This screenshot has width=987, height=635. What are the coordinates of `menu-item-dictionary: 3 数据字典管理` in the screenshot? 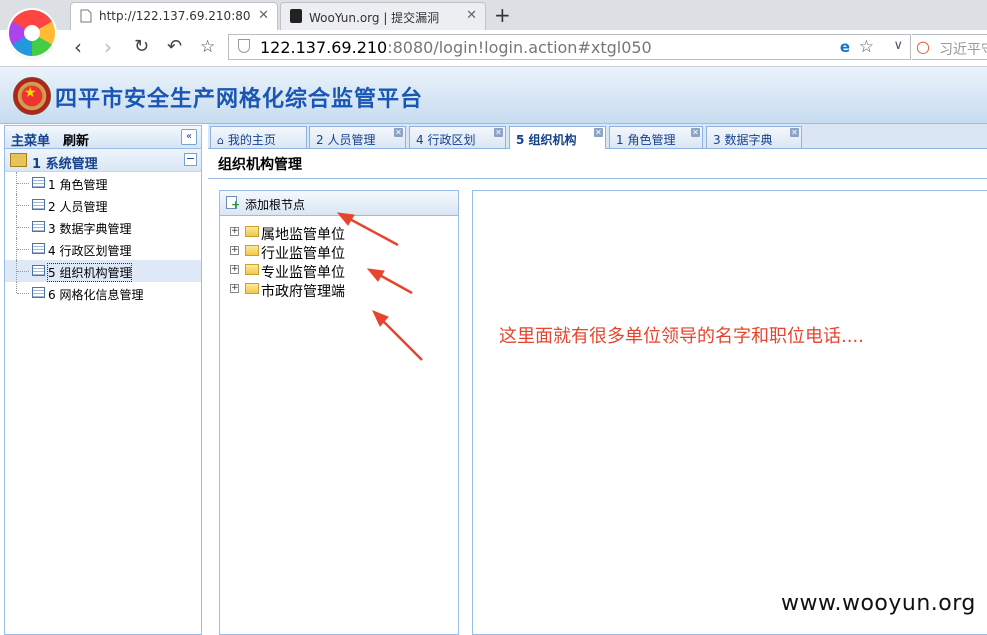 It's located at (103, 227).